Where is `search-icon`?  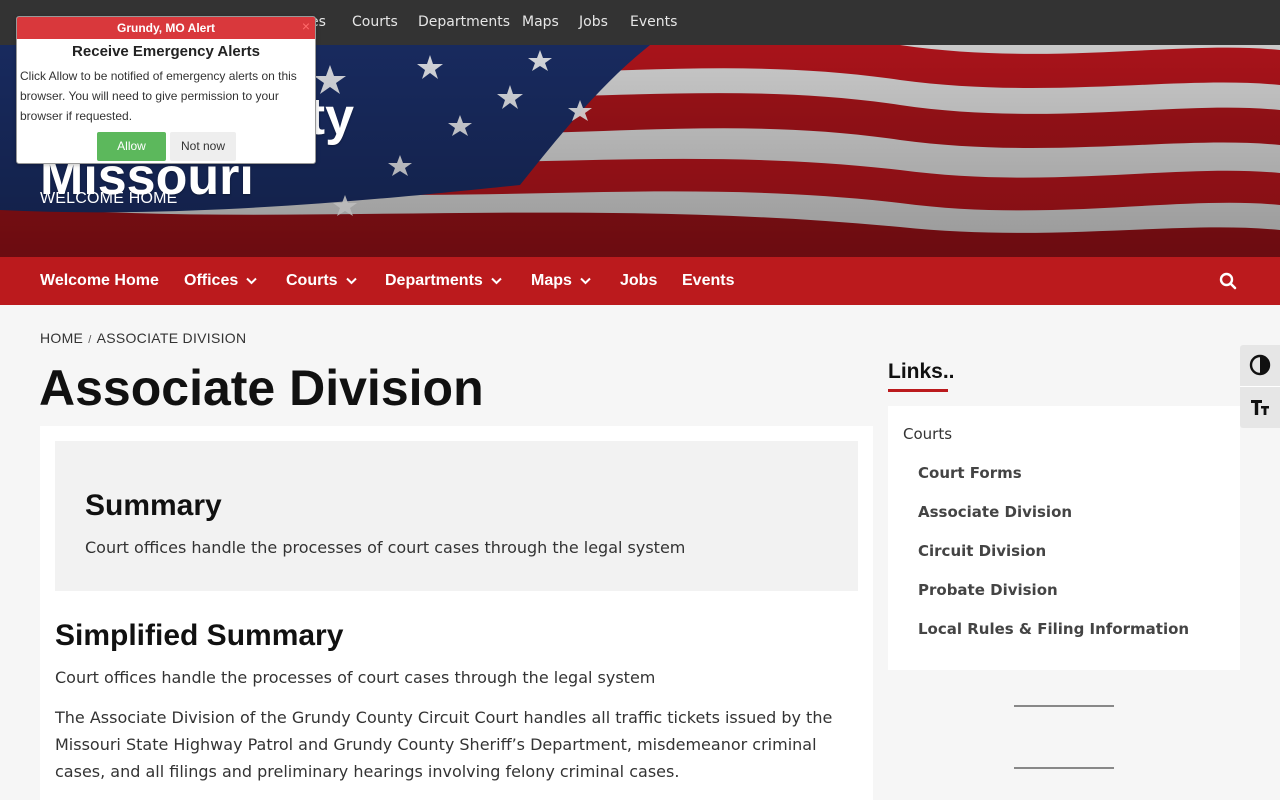 search-icon is located at coordinates (1228, 281).